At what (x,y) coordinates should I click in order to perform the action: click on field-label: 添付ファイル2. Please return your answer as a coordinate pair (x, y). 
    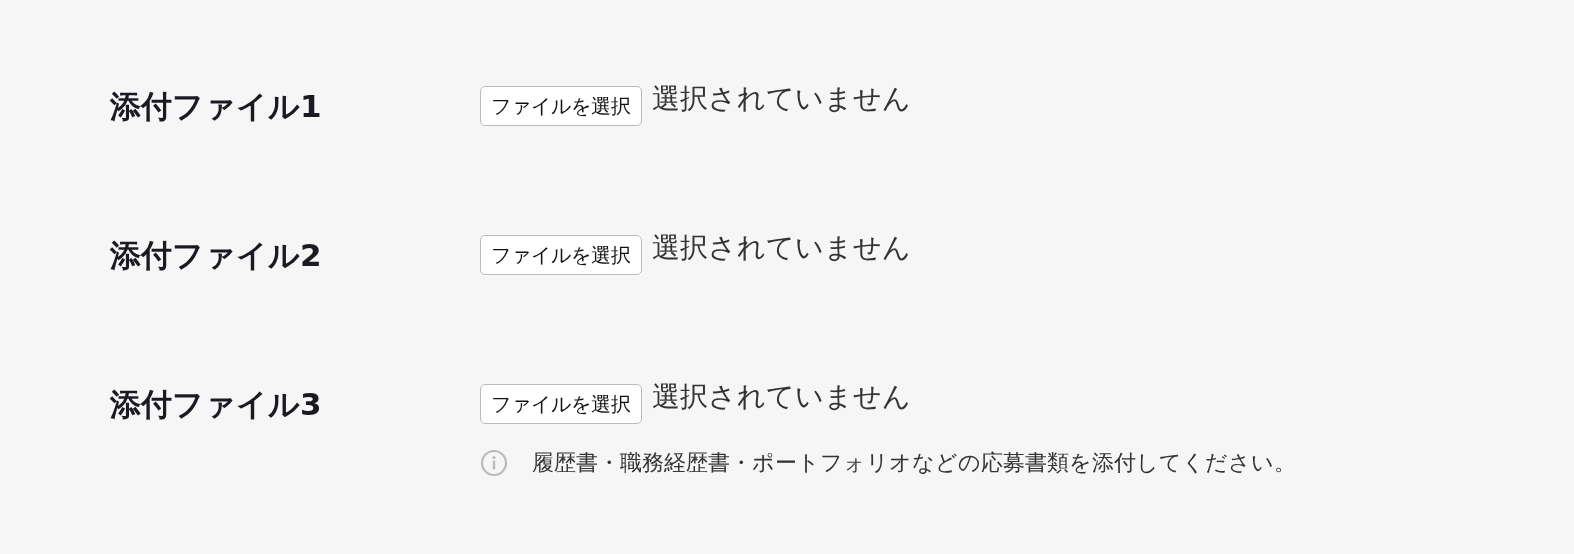
    Looking at the image, I should click on (216, 255).